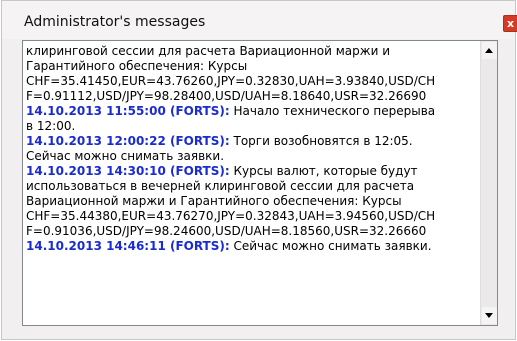 The height and width of the screenshot is (341, 517). Describe the element at coordinates (321, 141) in the screenshot. I see `message-text: Торги возобновятся в 12:05.` at that location.